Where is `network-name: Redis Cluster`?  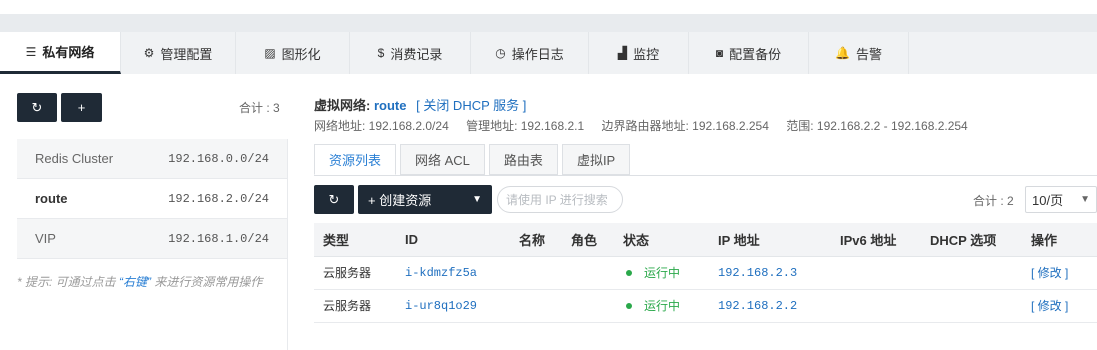
network-name: Redis Cluster is located at coordinates (74, 158).